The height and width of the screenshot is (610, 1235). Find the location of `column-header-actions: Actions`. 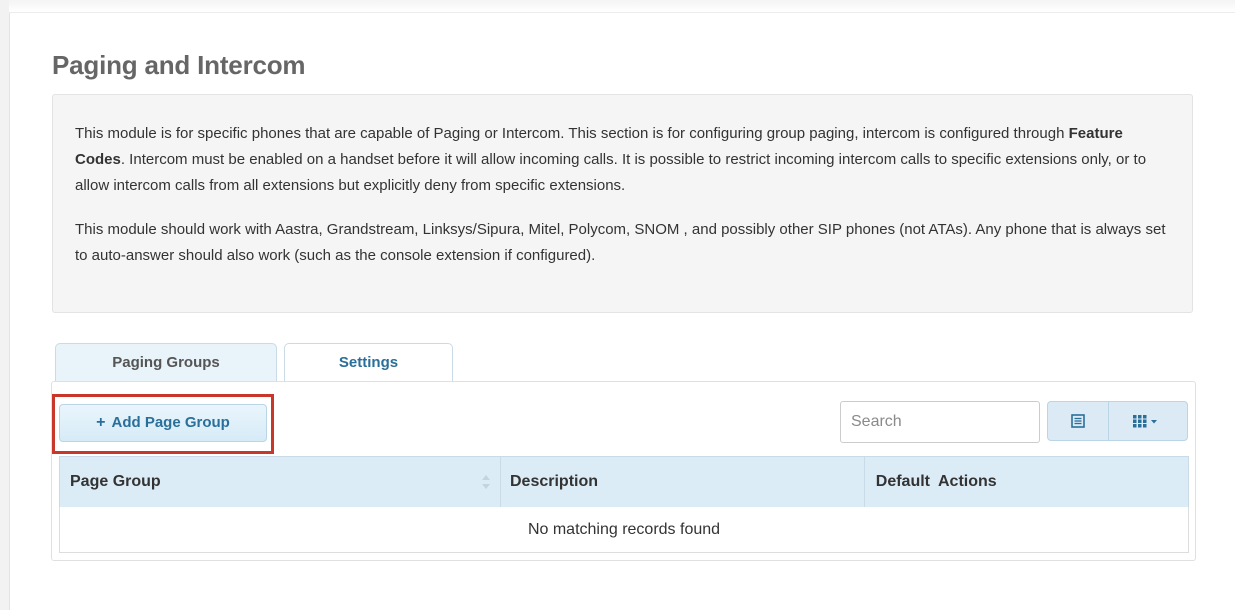

column-header-actions: Actions is located at coordinates (967, 481).